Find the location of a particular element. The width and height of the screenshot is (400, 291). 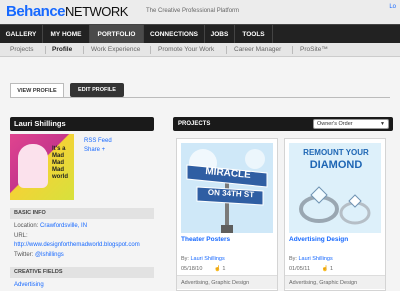

project-date-line: 01/05/11 ☝ 1 is located at coordinates (311, 269).